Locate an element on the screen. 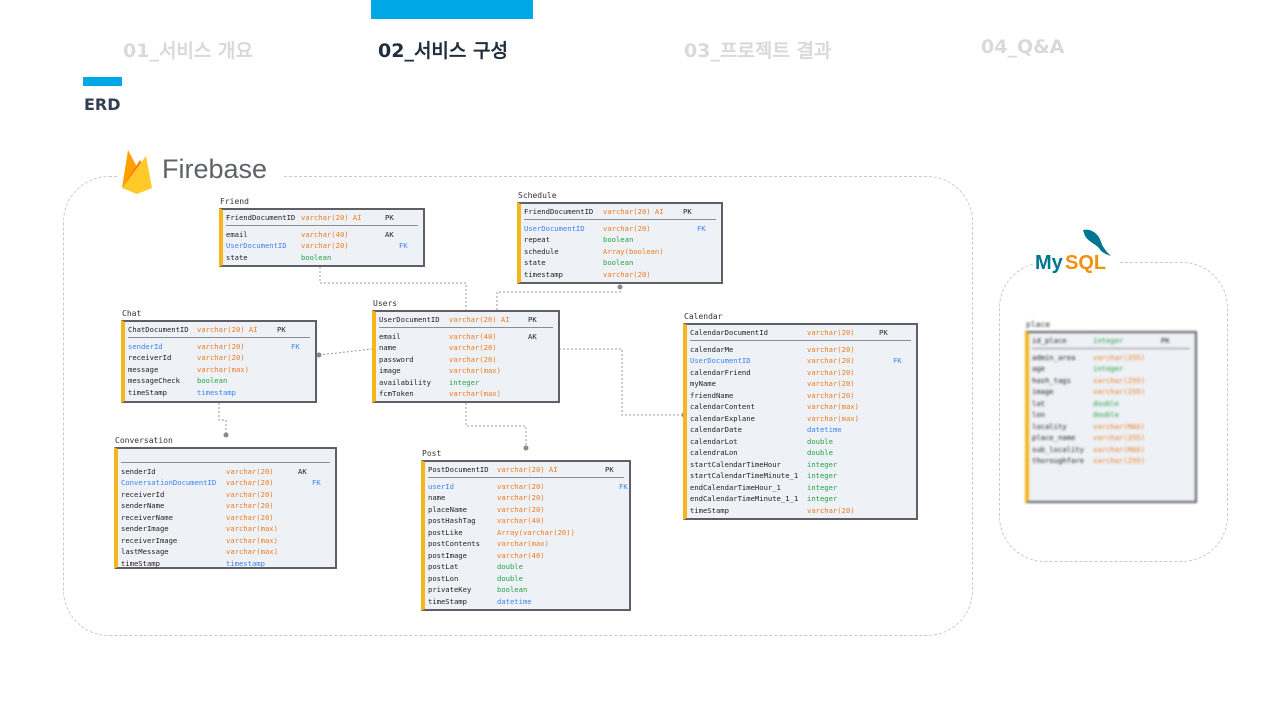  table-row: postContents varchar(max) is located at coordinates (526, 544).